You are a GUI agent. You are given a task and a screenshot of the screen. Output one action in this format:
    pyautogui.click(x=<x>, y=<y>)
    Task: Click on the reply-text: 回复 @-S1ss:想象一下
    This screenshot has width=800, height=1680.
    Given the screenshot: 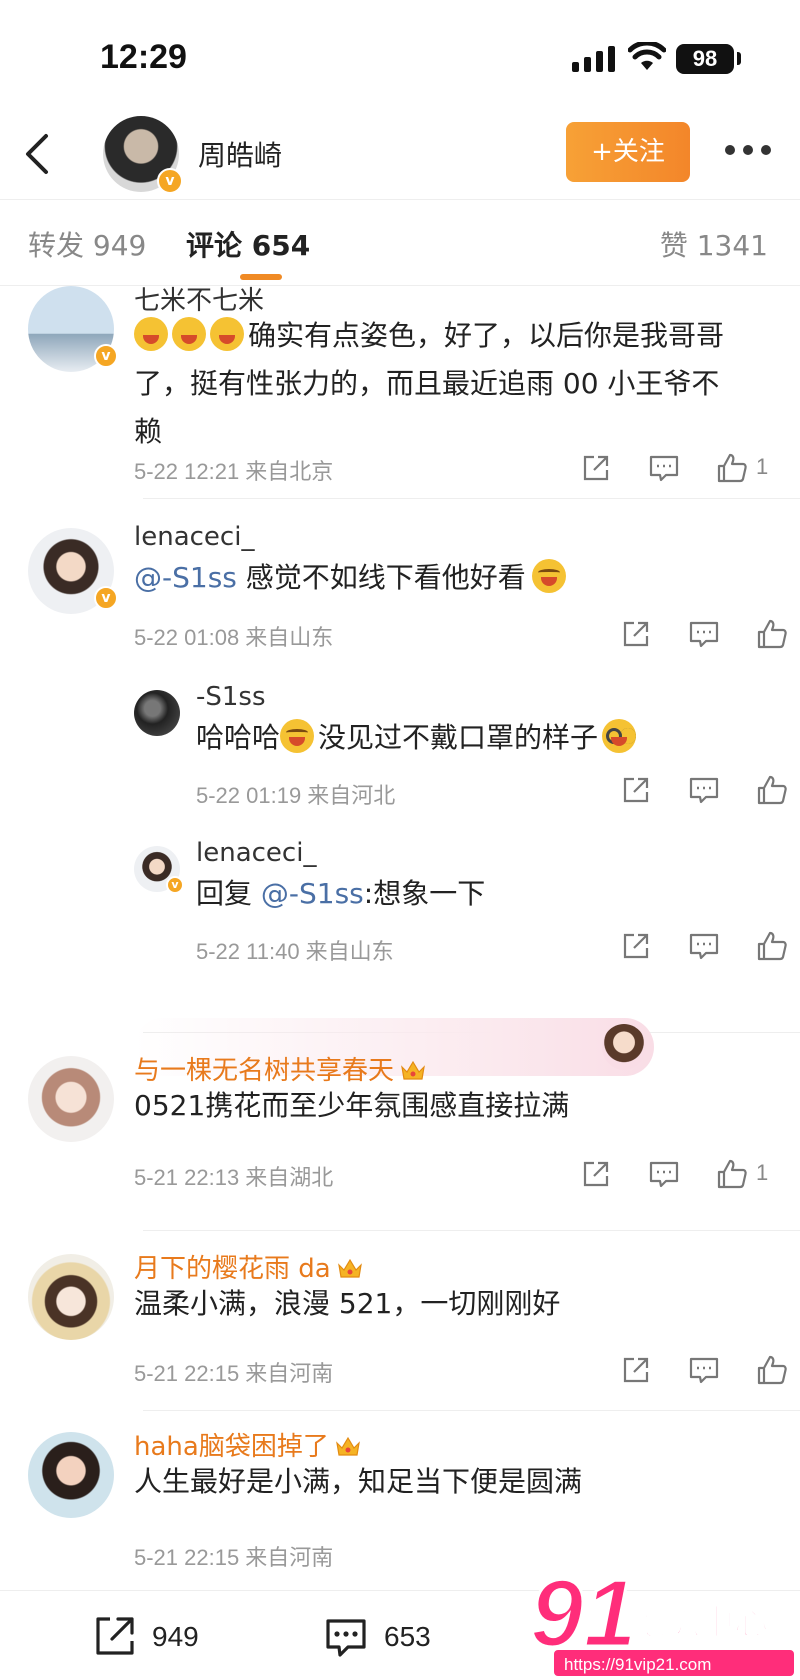 What is the action you would take?
    pyautogui.click(x=341, y=893)
    